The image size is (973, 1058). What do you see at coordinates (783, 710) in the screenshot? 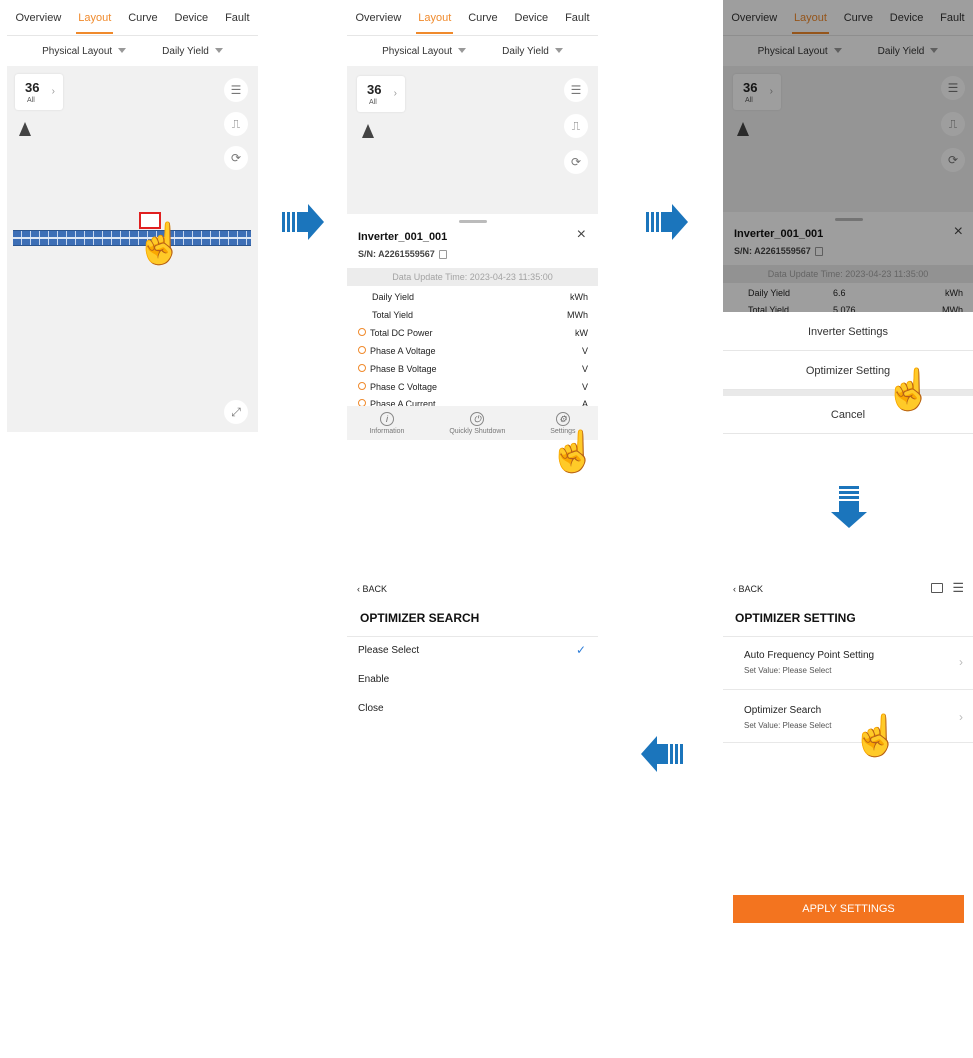
I see `item-title: Optimizer Search` at bounding box center [783, 710].